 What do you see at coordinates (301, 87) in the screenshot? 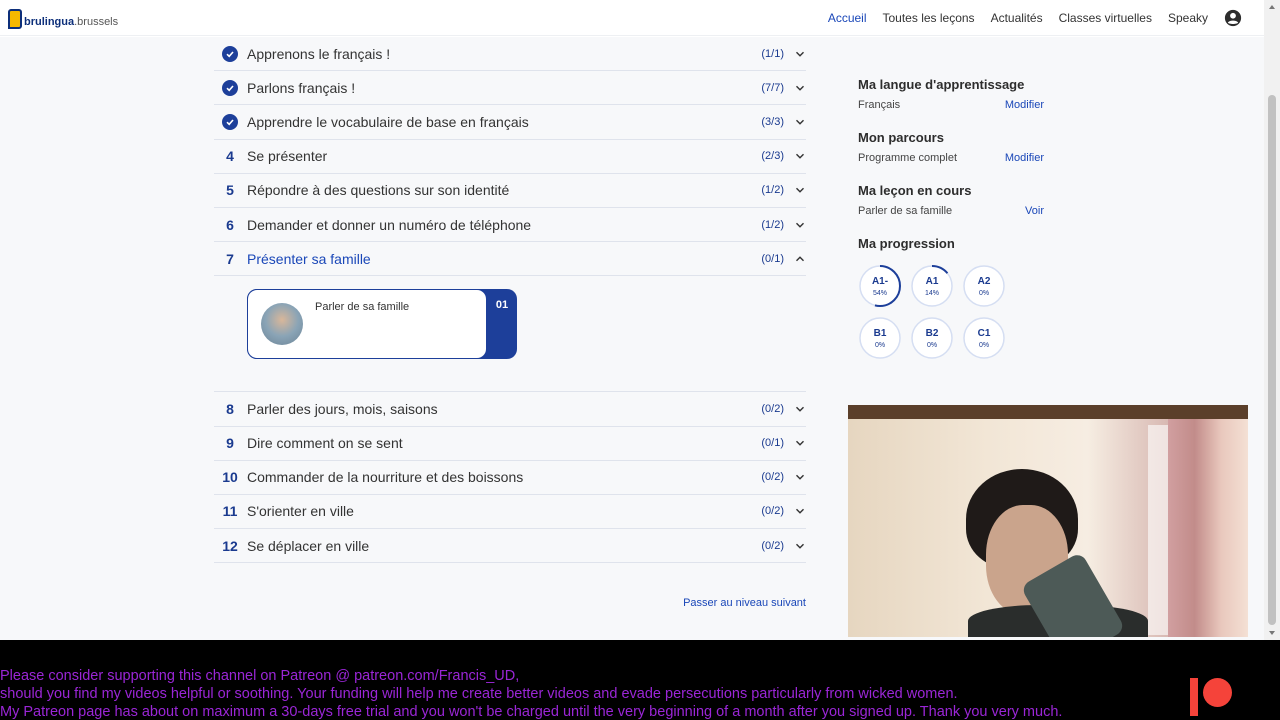
I see `lesson-title: Parlons français !` at bounding box center [301, 87].